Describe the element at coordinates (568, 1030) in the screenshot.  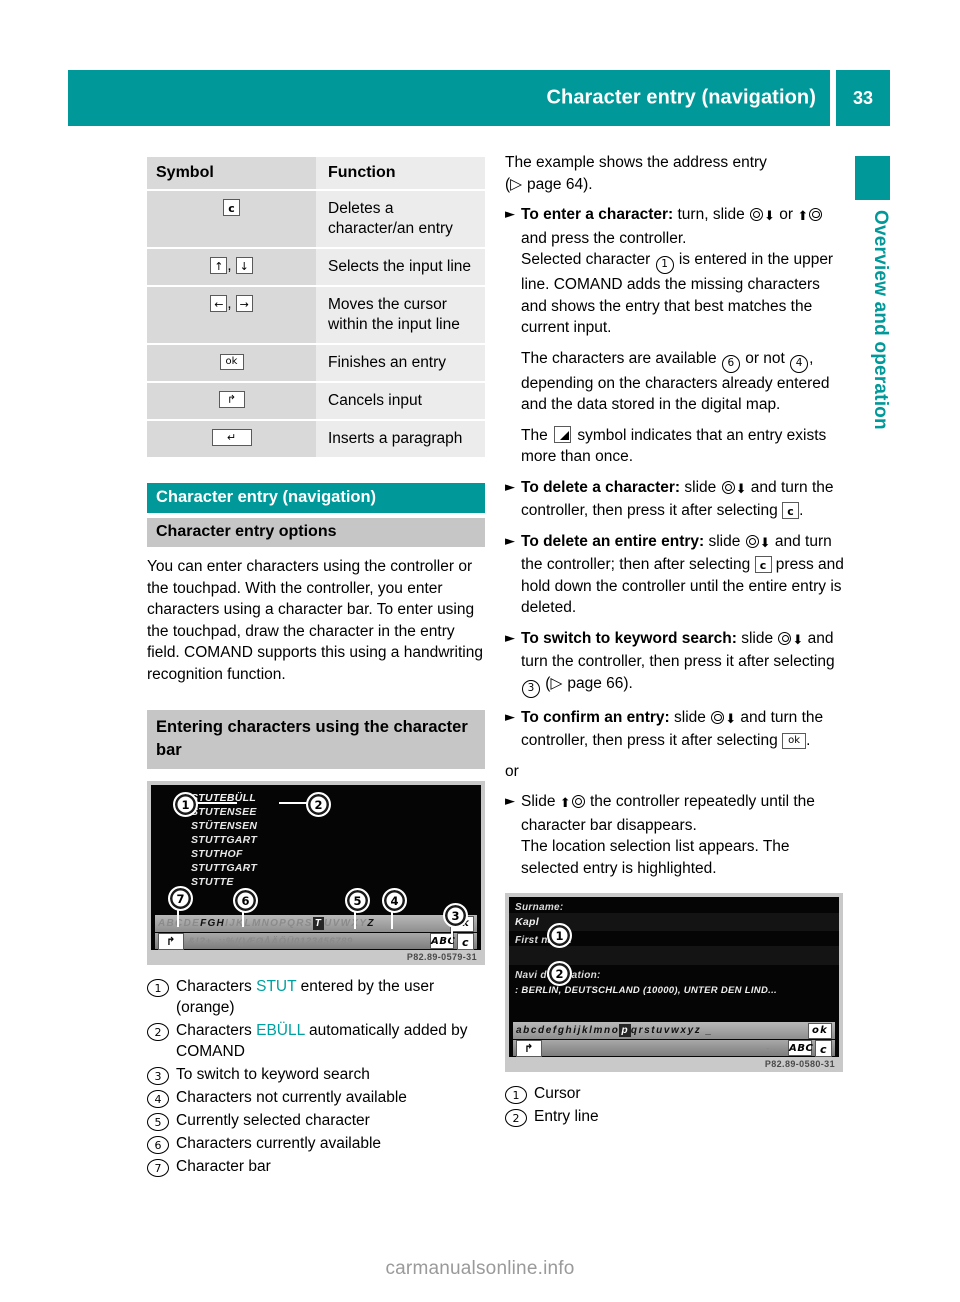
I see `chars-available: abcdefghijklmno` at that location.